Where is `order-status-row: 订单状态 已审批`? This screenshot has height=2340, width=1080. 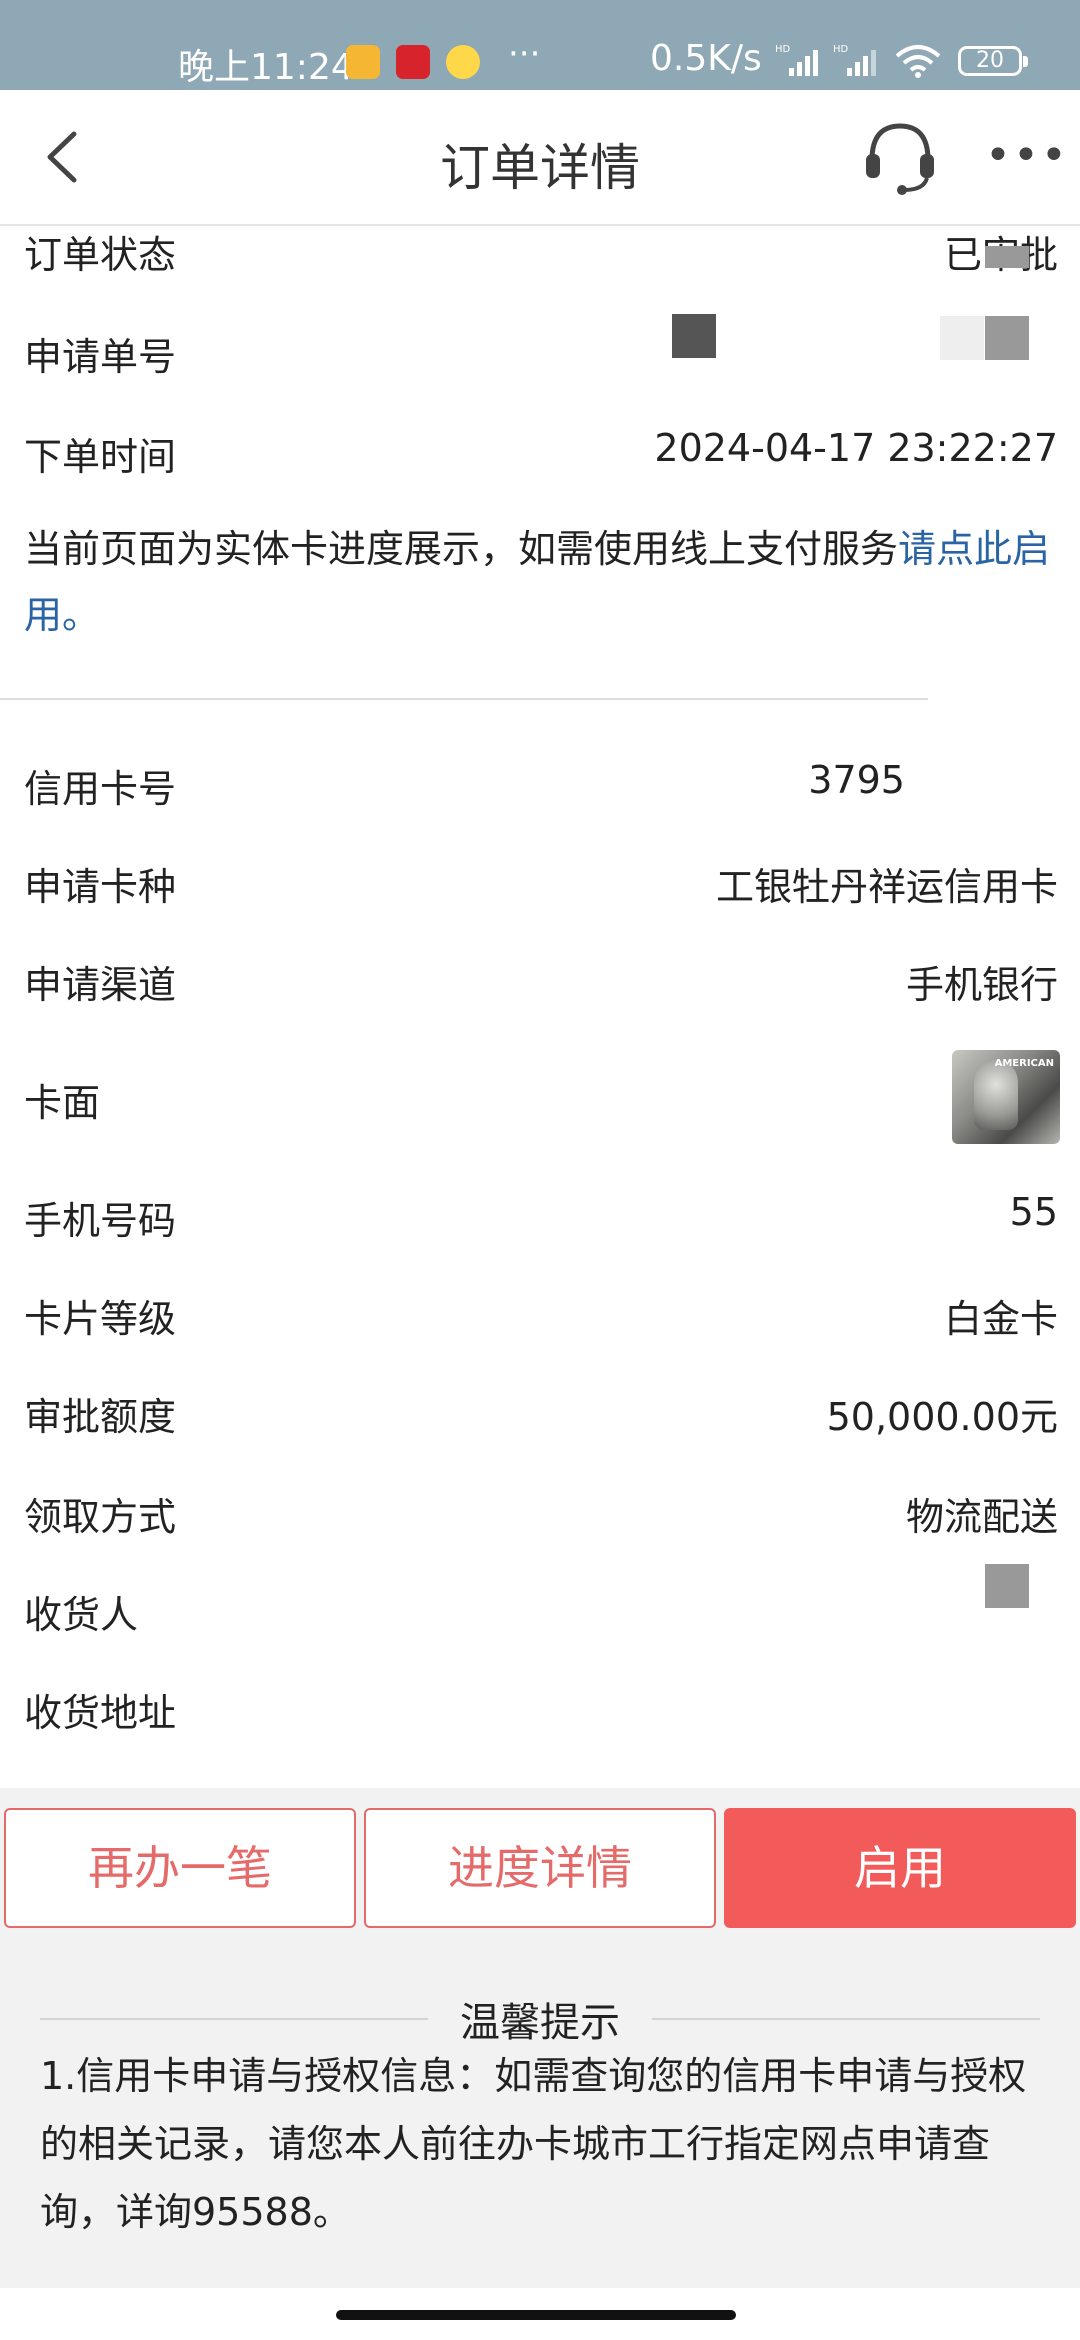 order-status-row: 订单状态 已审批 is located at coordinates (540, 266).